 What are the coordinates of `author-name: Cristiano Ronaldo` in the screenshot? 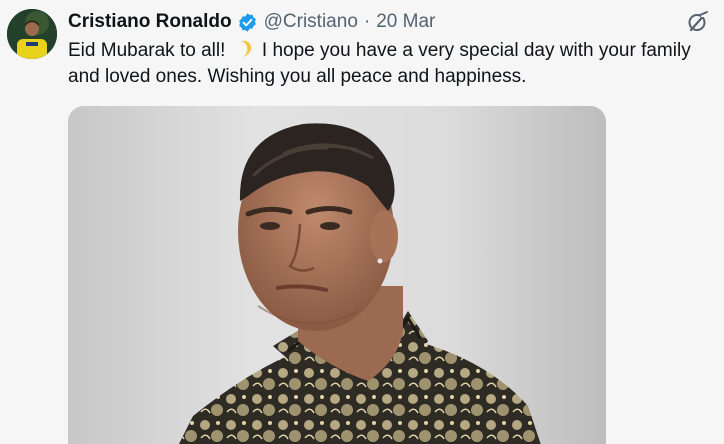 It's located at (150, 22).